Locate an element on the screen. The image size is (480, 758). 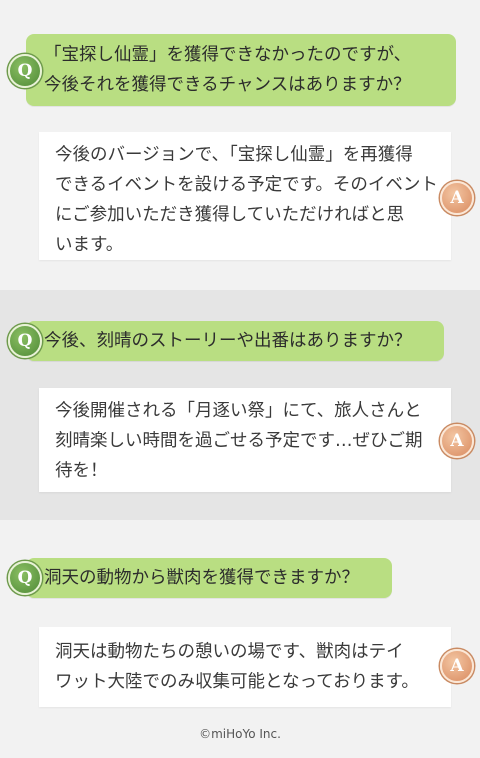
question-2-line-1: 今後、刻晴のストーリーや出番はありますか？ is located at coordinates (228, 341).